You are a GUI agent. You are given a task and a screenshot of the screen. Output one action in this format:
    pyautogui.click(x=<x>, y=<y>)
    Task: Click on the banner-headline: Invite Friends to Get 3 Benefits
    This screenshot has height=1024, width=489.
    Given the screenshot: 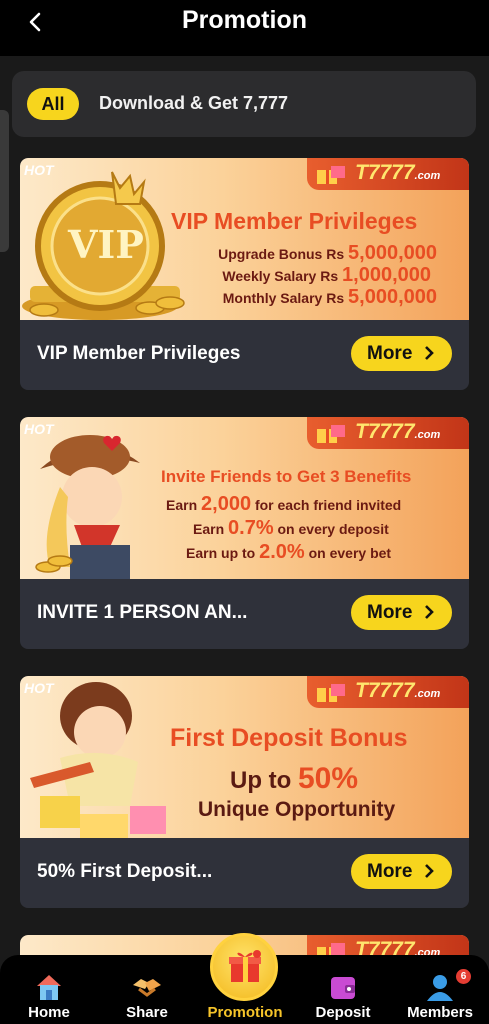 What is the action you would take?
    pyautogui.click(x=286, y=476)
    